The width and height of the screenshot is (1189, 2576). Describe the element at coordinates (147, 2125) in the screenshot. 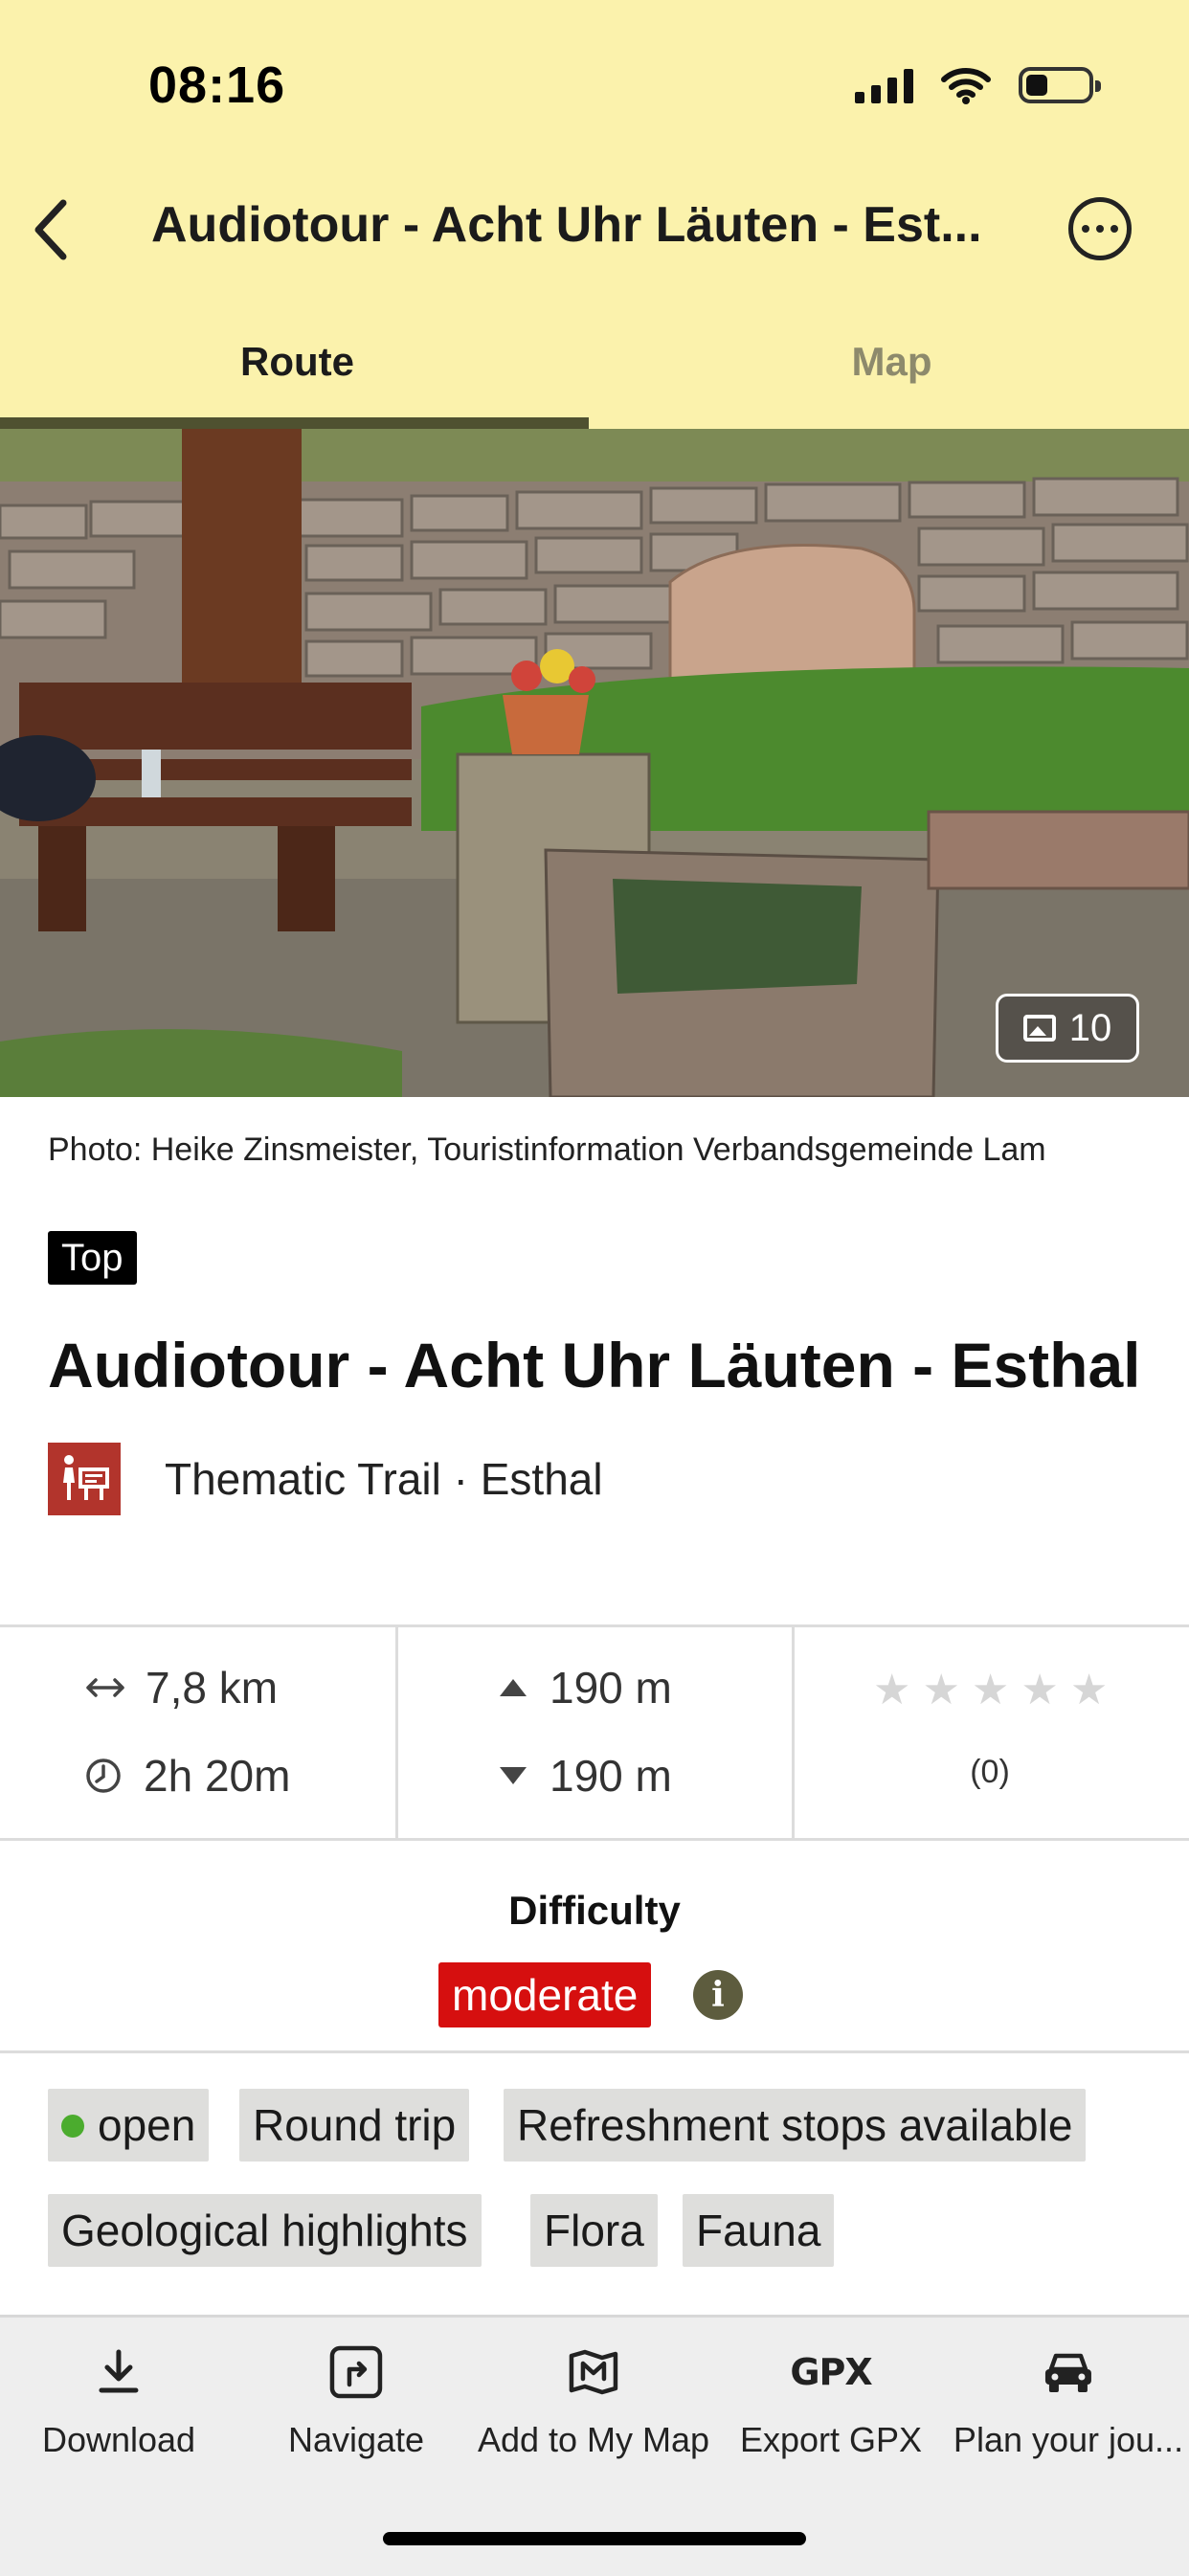

I see `tag-open-label: open` at that location.